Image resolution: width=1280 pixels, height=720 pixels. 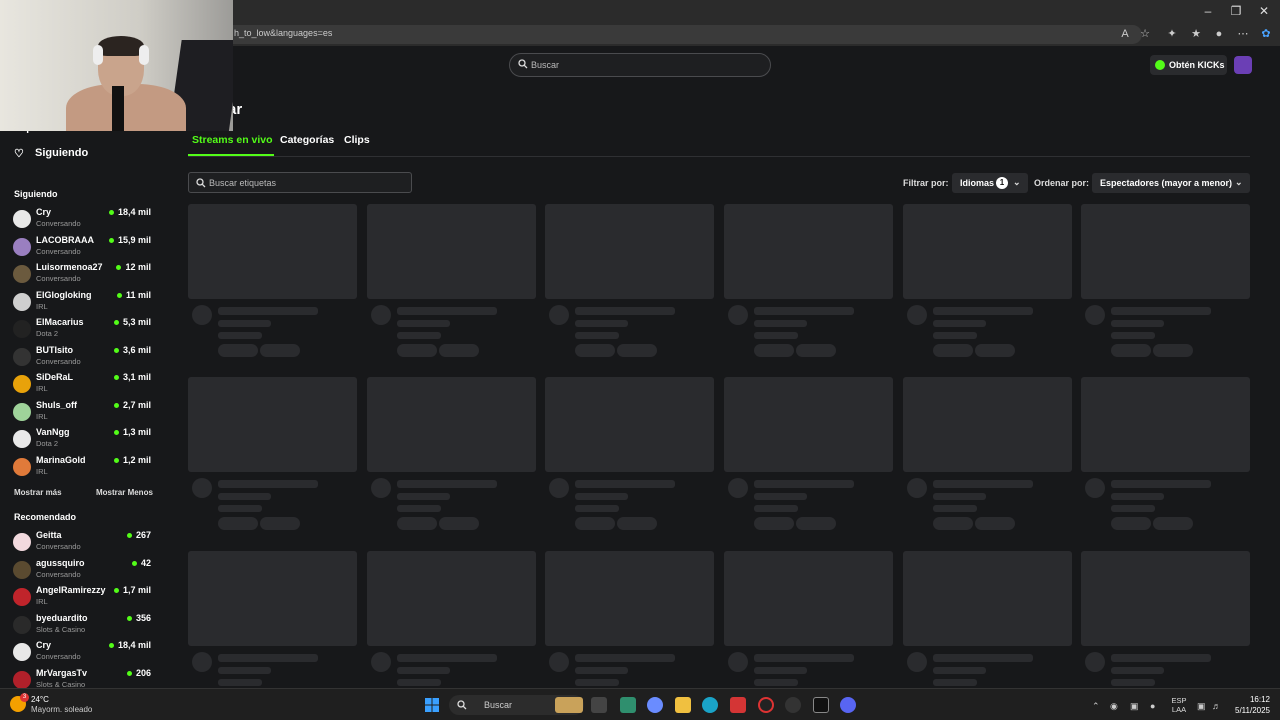 I want to click on favorite-star-icon: ☆, so click(x=1145, y=34).